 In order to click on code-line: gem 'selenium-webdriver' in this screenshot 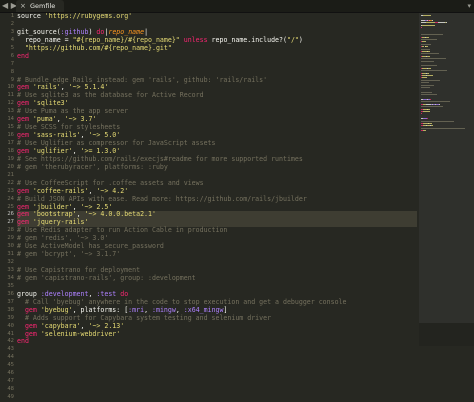, I will do `click(217, 335)`.